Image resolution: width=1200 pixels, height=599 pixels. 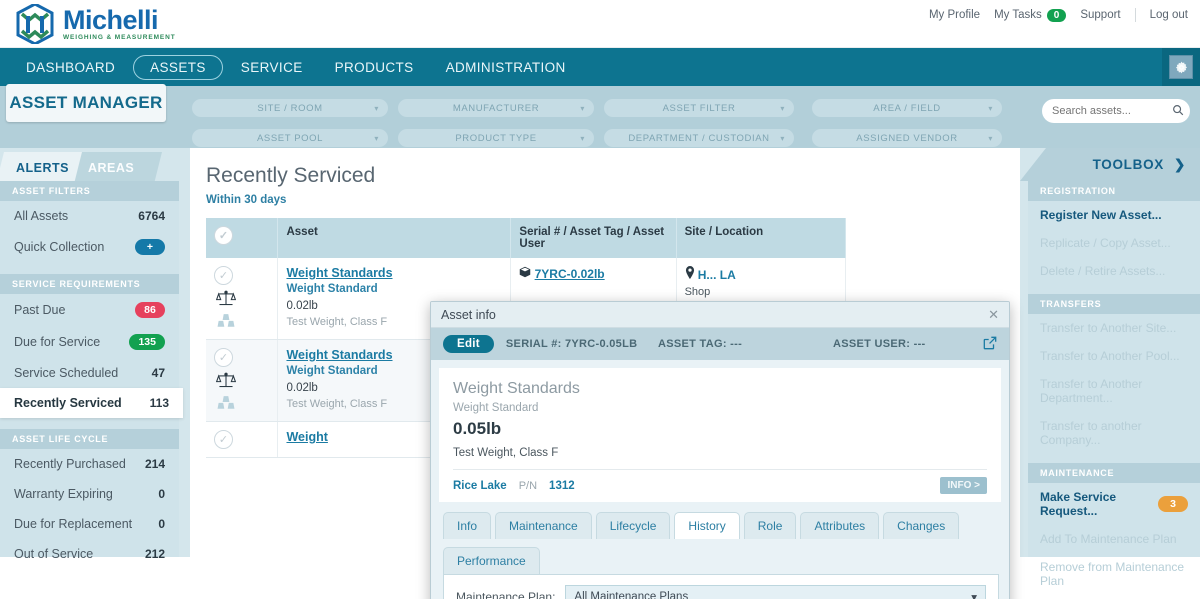 I want to click on edit-button: Edit, so click(x=468, y=344).